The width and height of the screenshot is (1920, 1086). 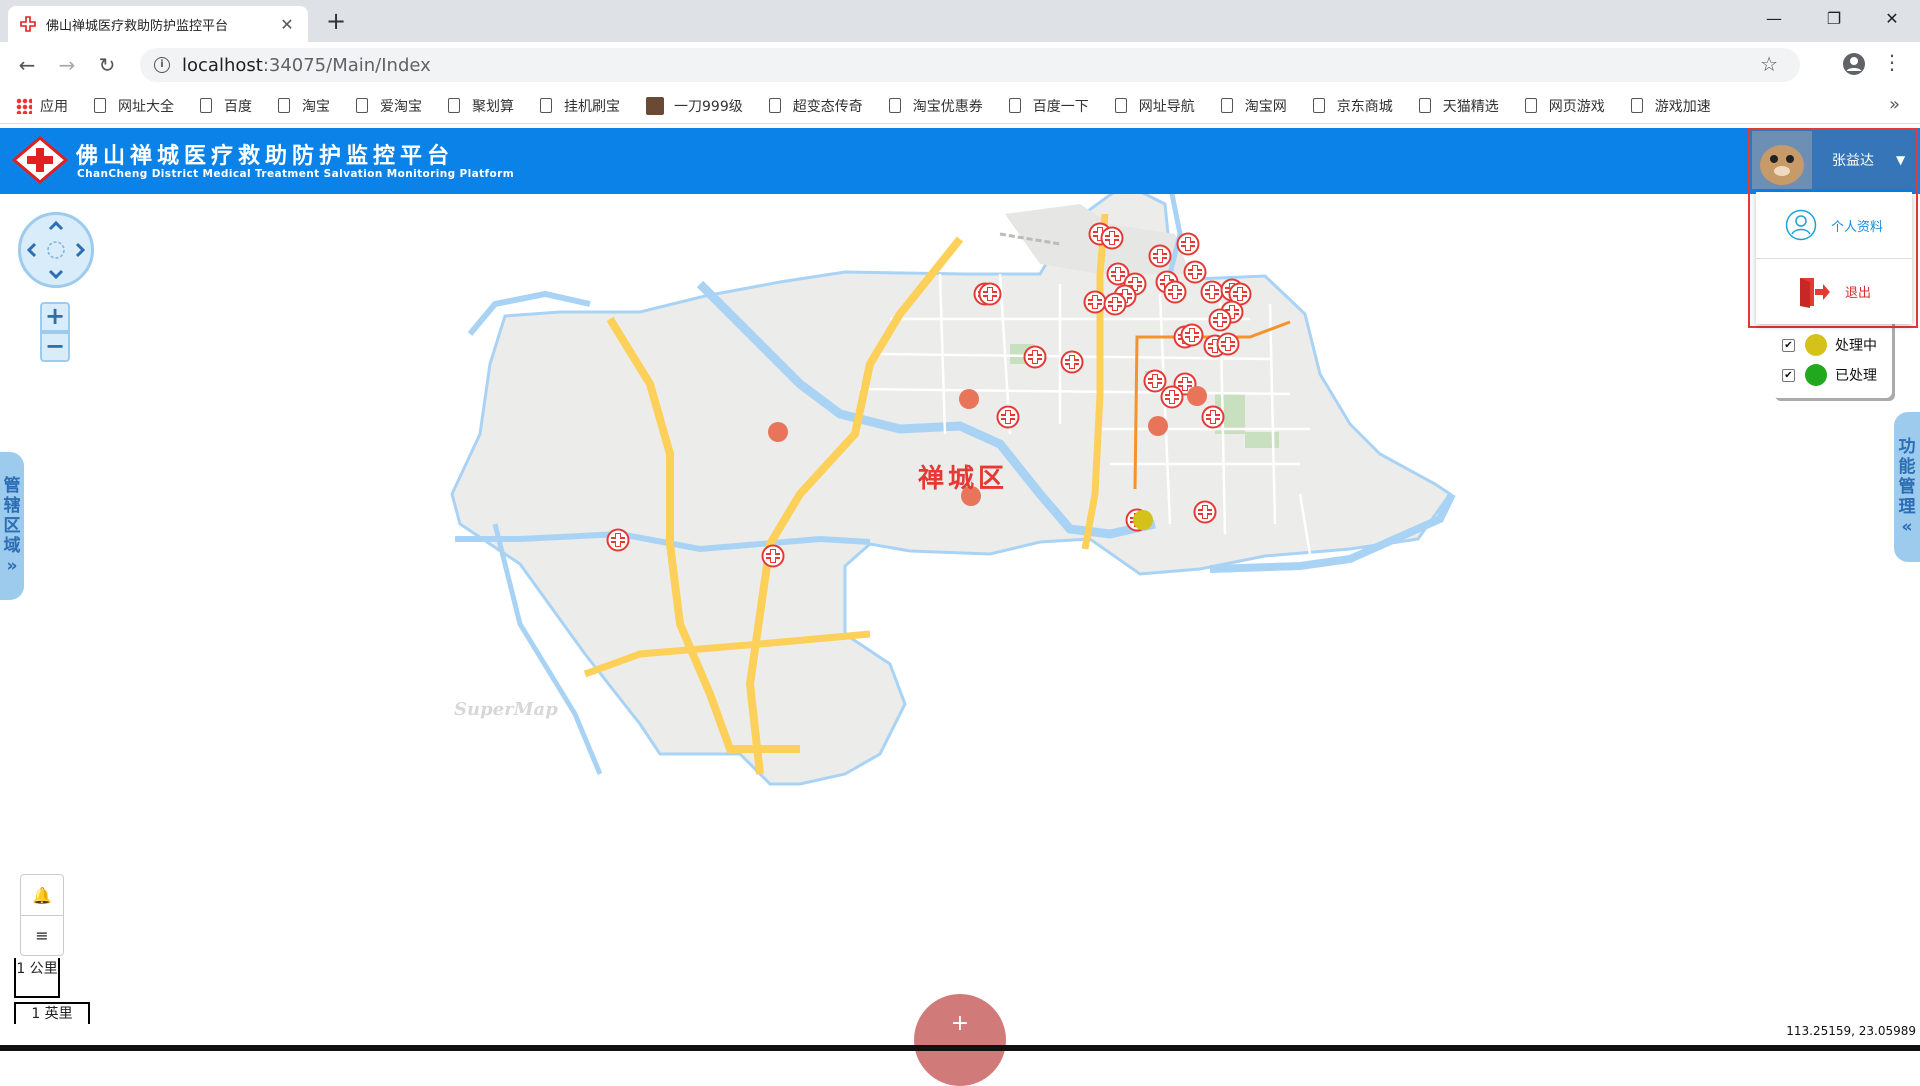 I want to click on pan-arrows-icon, so click(x=56, y=250).